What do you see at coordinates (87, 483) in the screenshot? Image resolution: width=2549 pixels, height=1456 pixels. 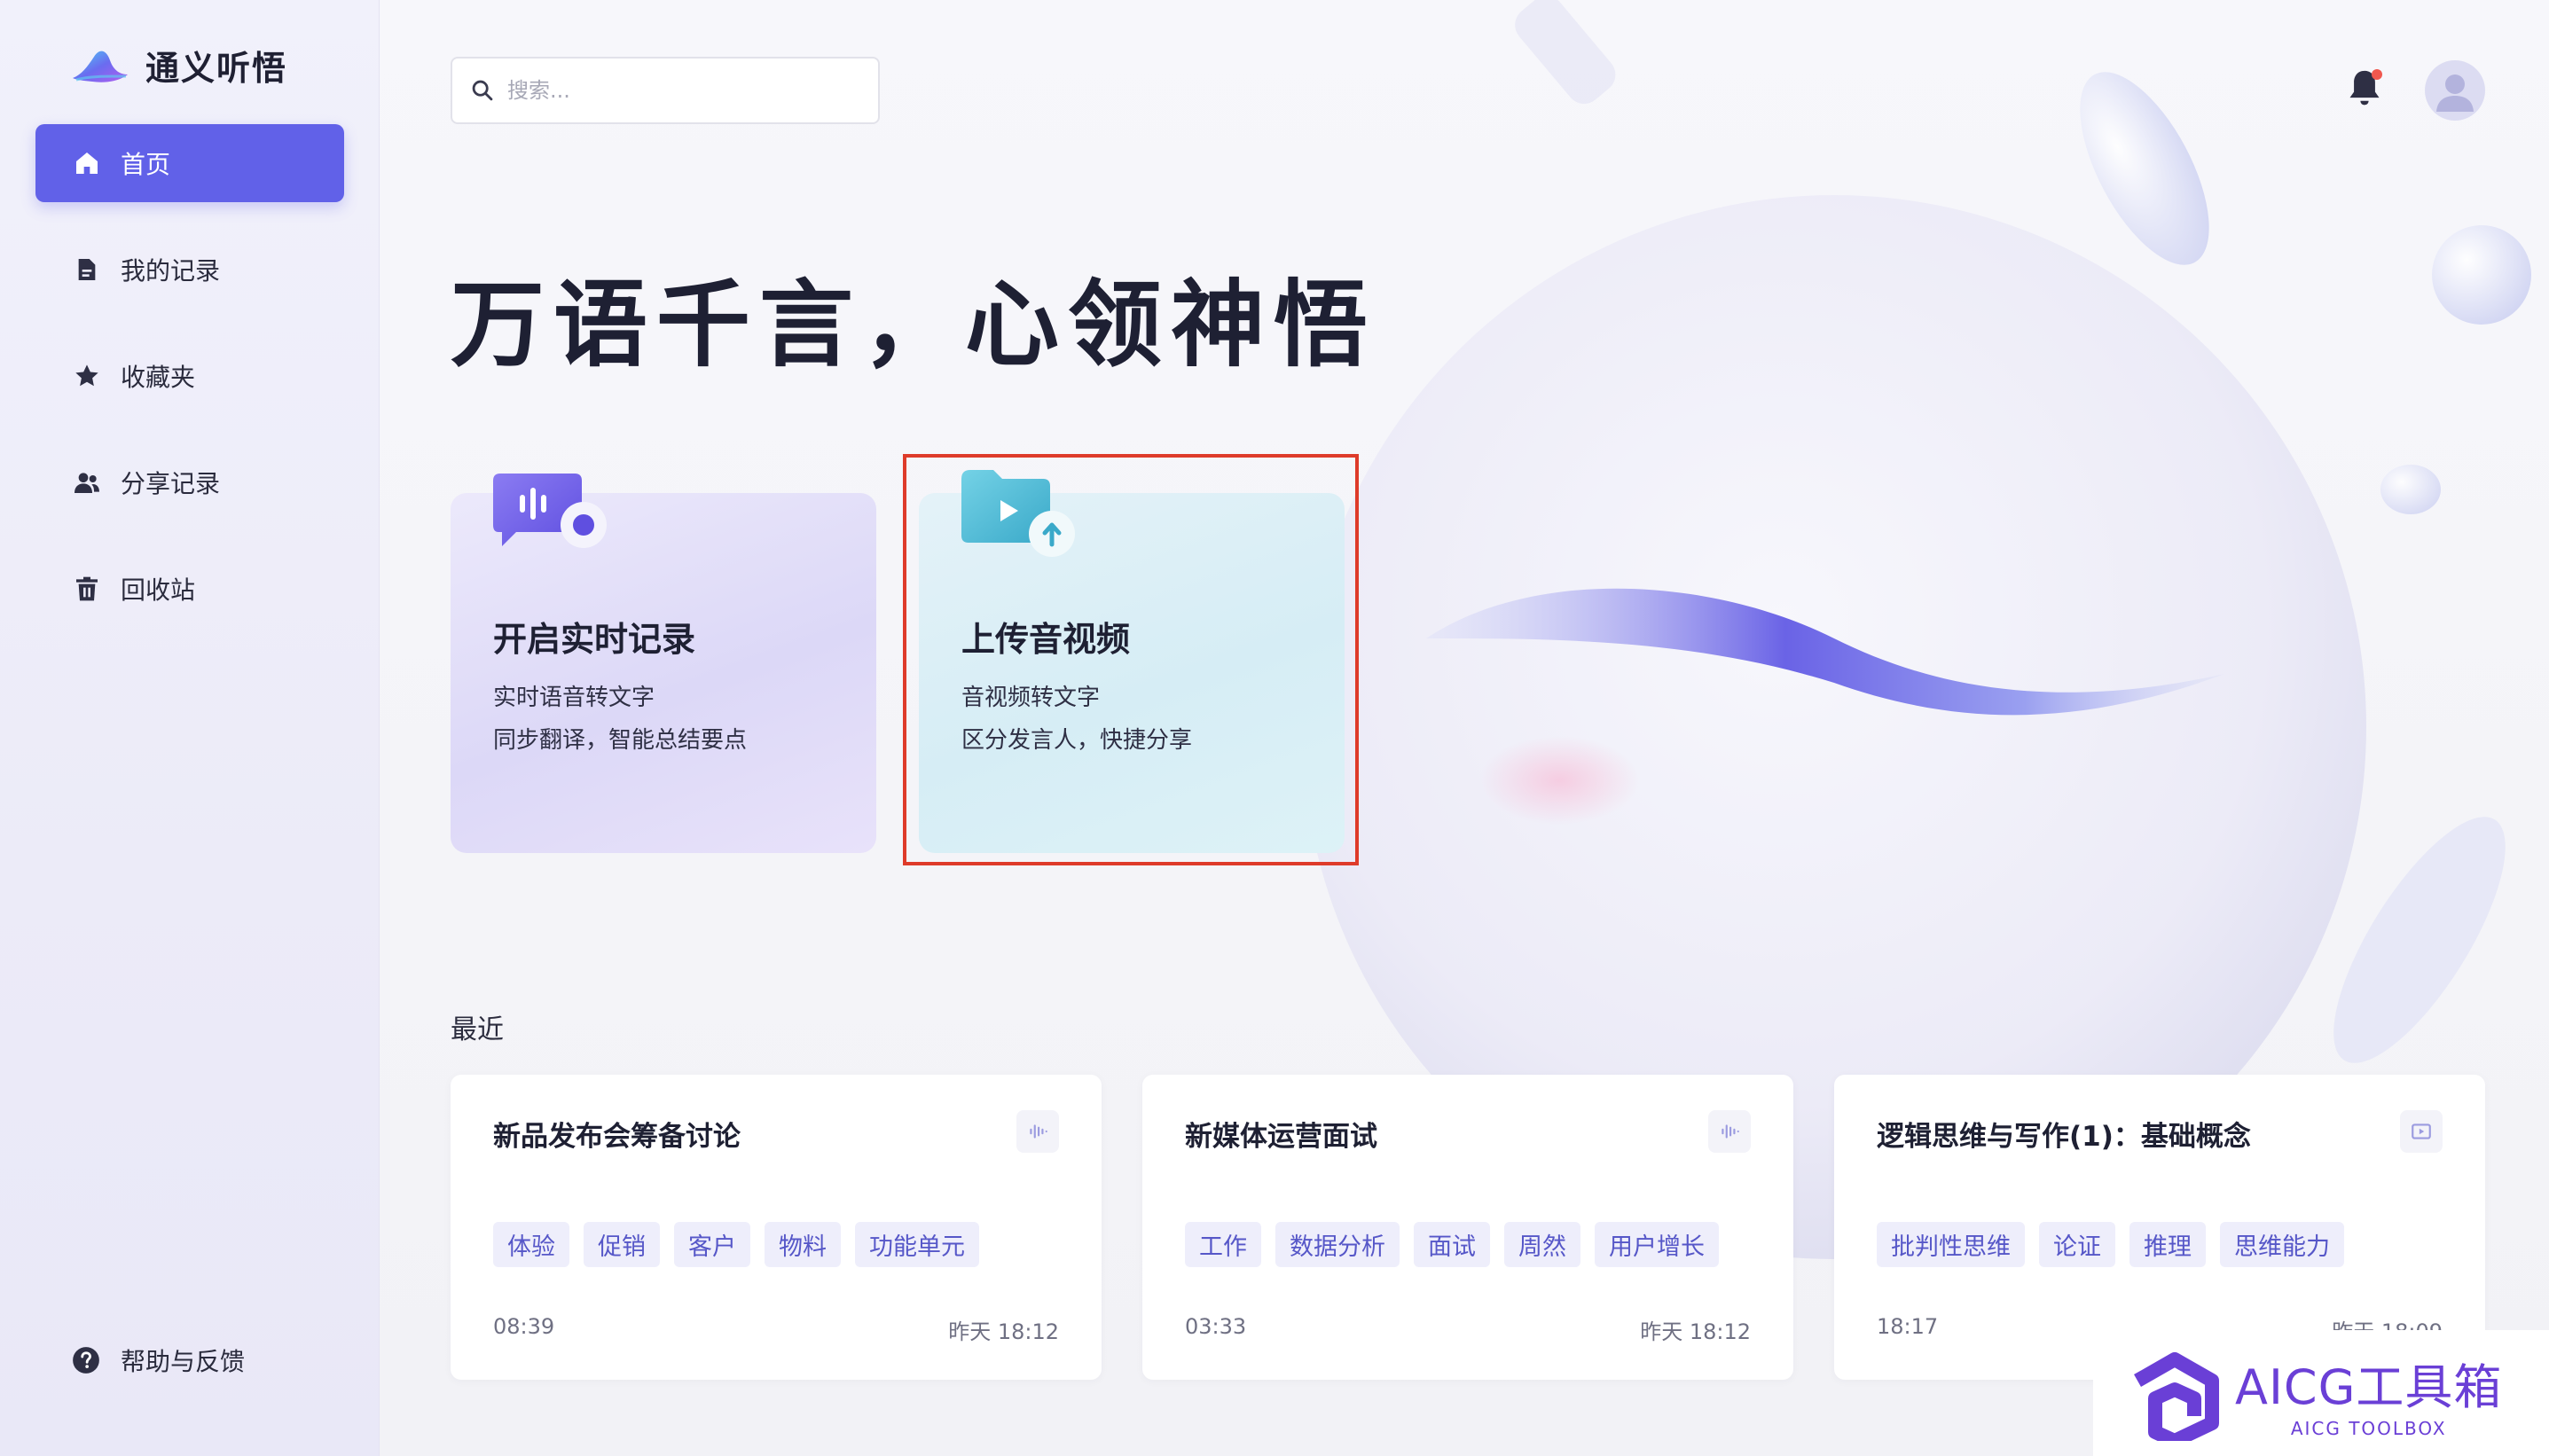 I see `users-icon` at bounding box center [87, 483].